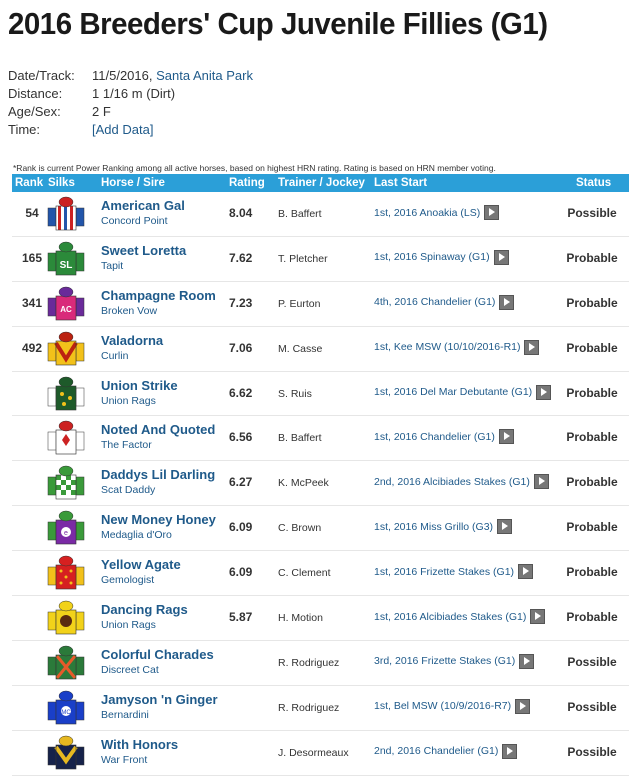  Describe the element at coordinates (447, 347) in the screenshot. I see `last-start-link: 1st, Kee MSW (10/10/2016-R1)` at that location.